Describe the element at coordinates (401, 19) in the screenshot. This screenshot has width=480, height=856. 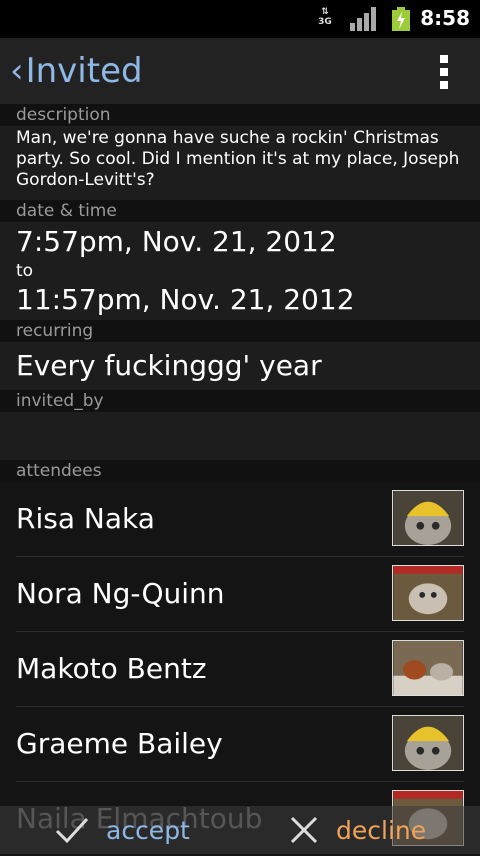
I see `battery-charging-icon` at that location.